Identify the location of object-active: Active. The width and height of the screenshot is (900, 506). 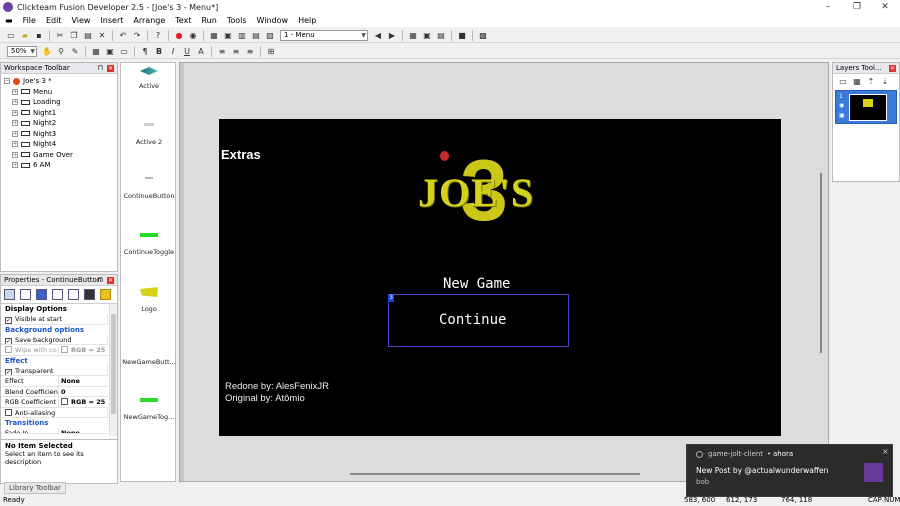
(149, 78).